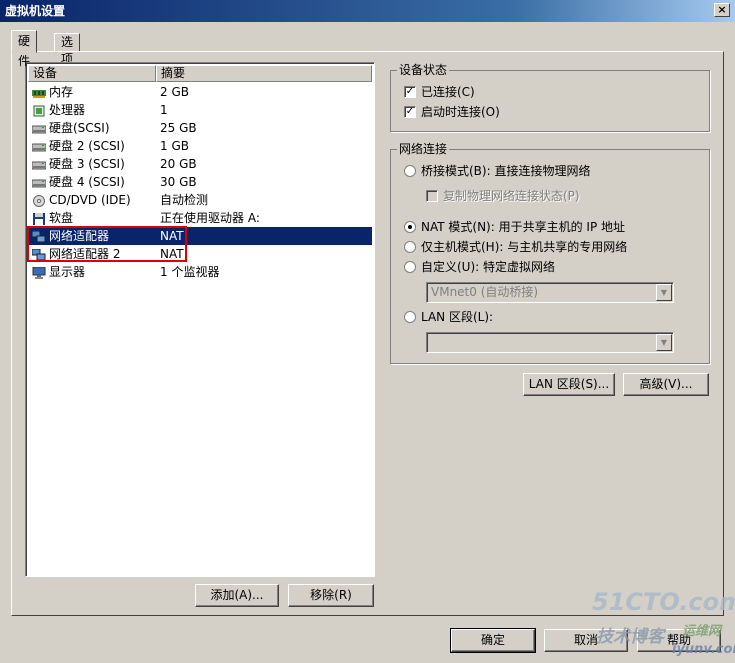 This screenshot has width=735, height=663. Describe the element at coordinates (367, 11) in the screenshot. I see `window-titlebar: 虚拟机设置 ×` at that location.